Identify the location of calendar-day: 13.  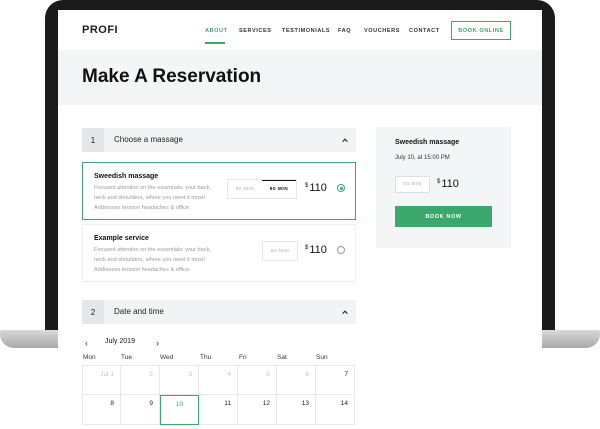
(296, 410).